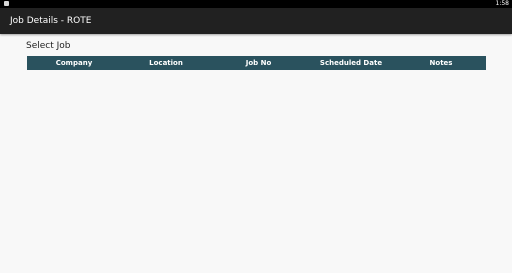  Describe the element at coordinates (74, 63) in the screenshot. I see `column-header-company: Company` at that location.